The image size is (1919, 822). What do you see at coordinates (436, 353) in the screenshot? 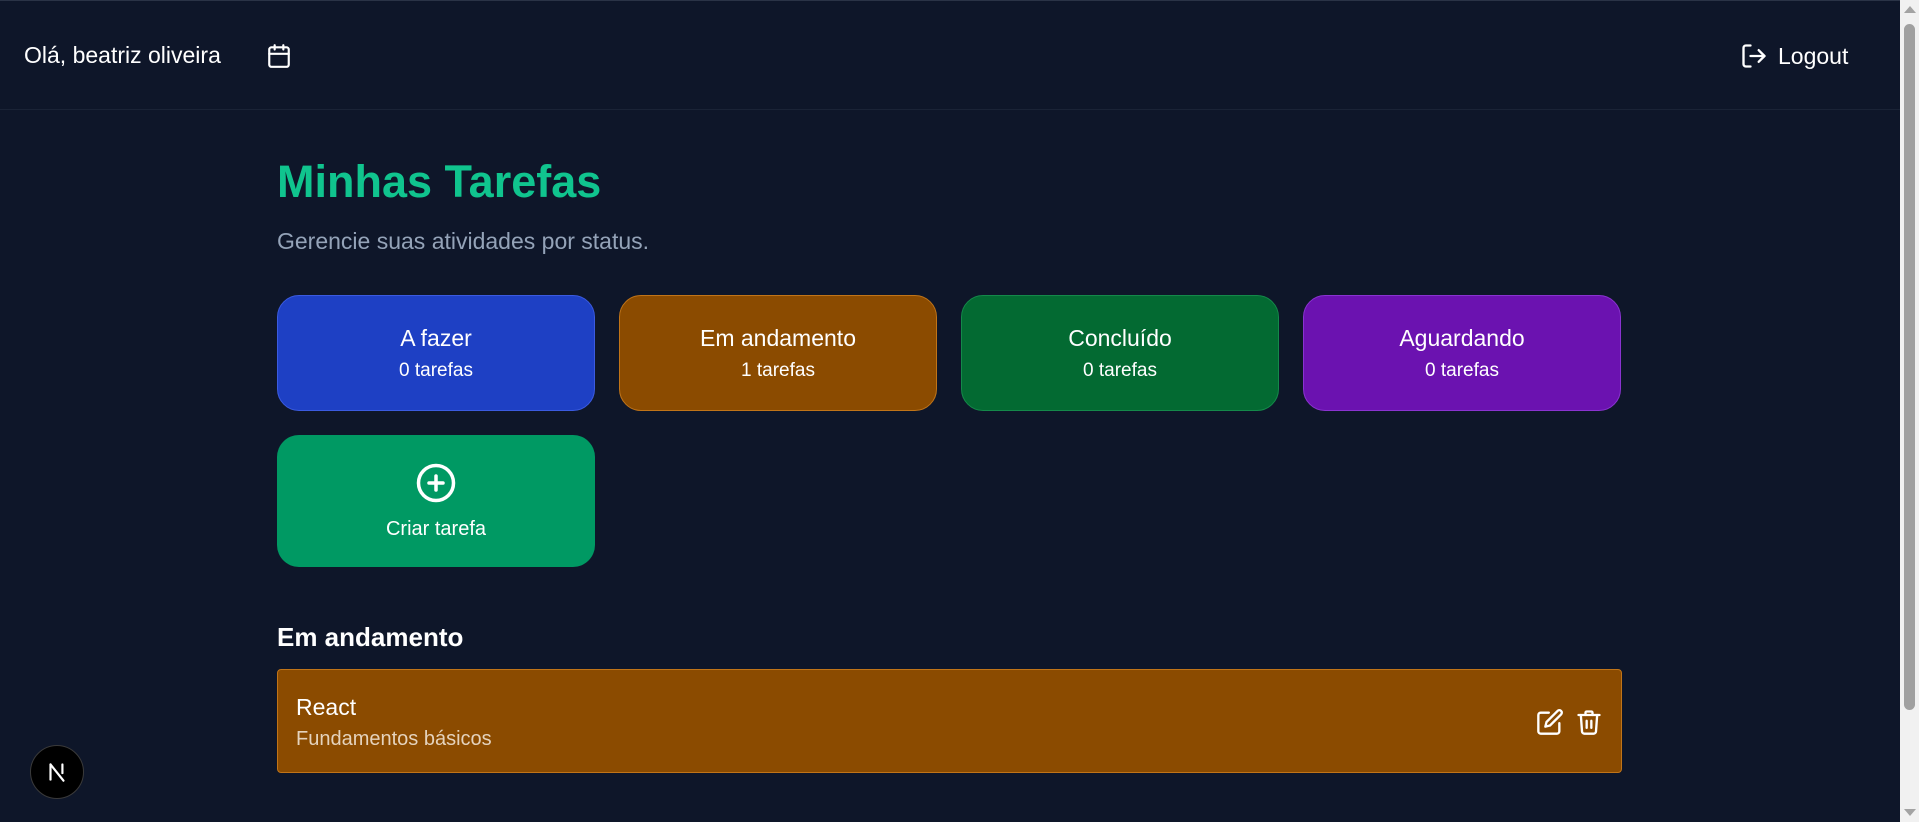
I see `status-card-todo: A fazer 0 tarefas` at bounding box center [436, 353].